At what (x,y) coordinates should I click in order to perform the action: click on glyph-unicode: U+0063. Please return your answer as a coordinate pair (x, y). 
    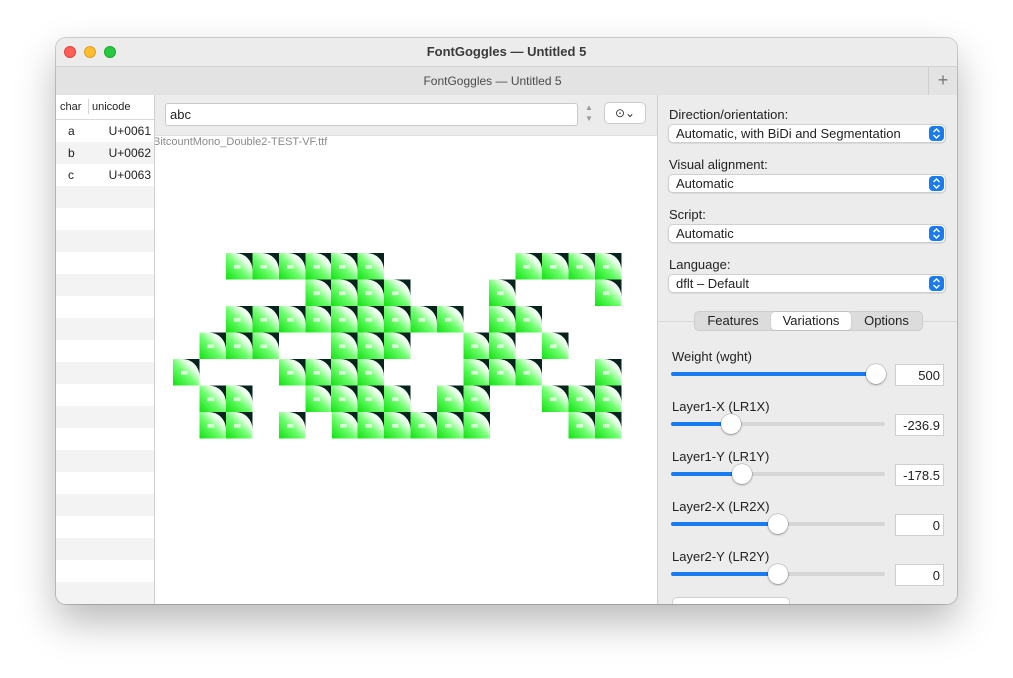
    Looking at the image, I should click on (129, 175).